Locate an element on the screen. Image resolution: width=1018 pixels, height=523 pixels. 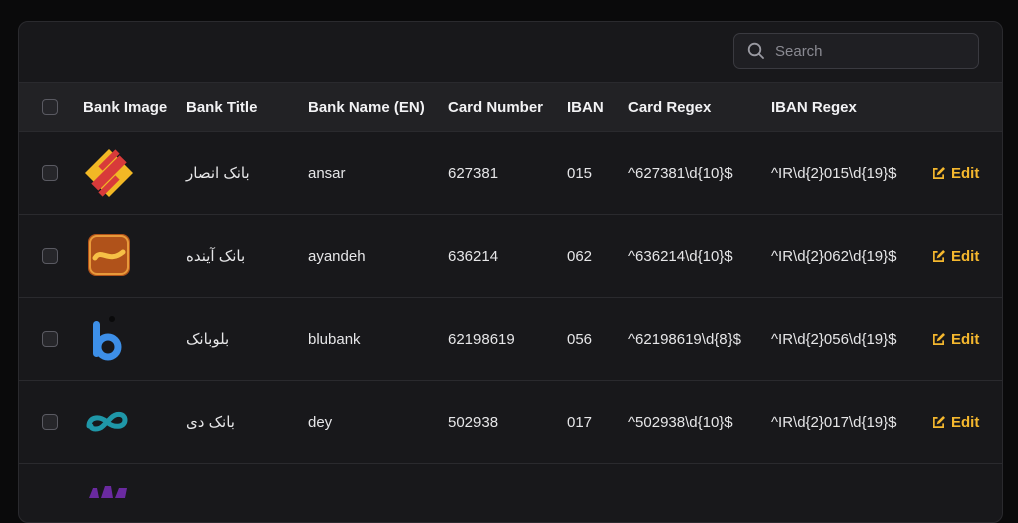
search-icon is located at coordinates (756, 51).